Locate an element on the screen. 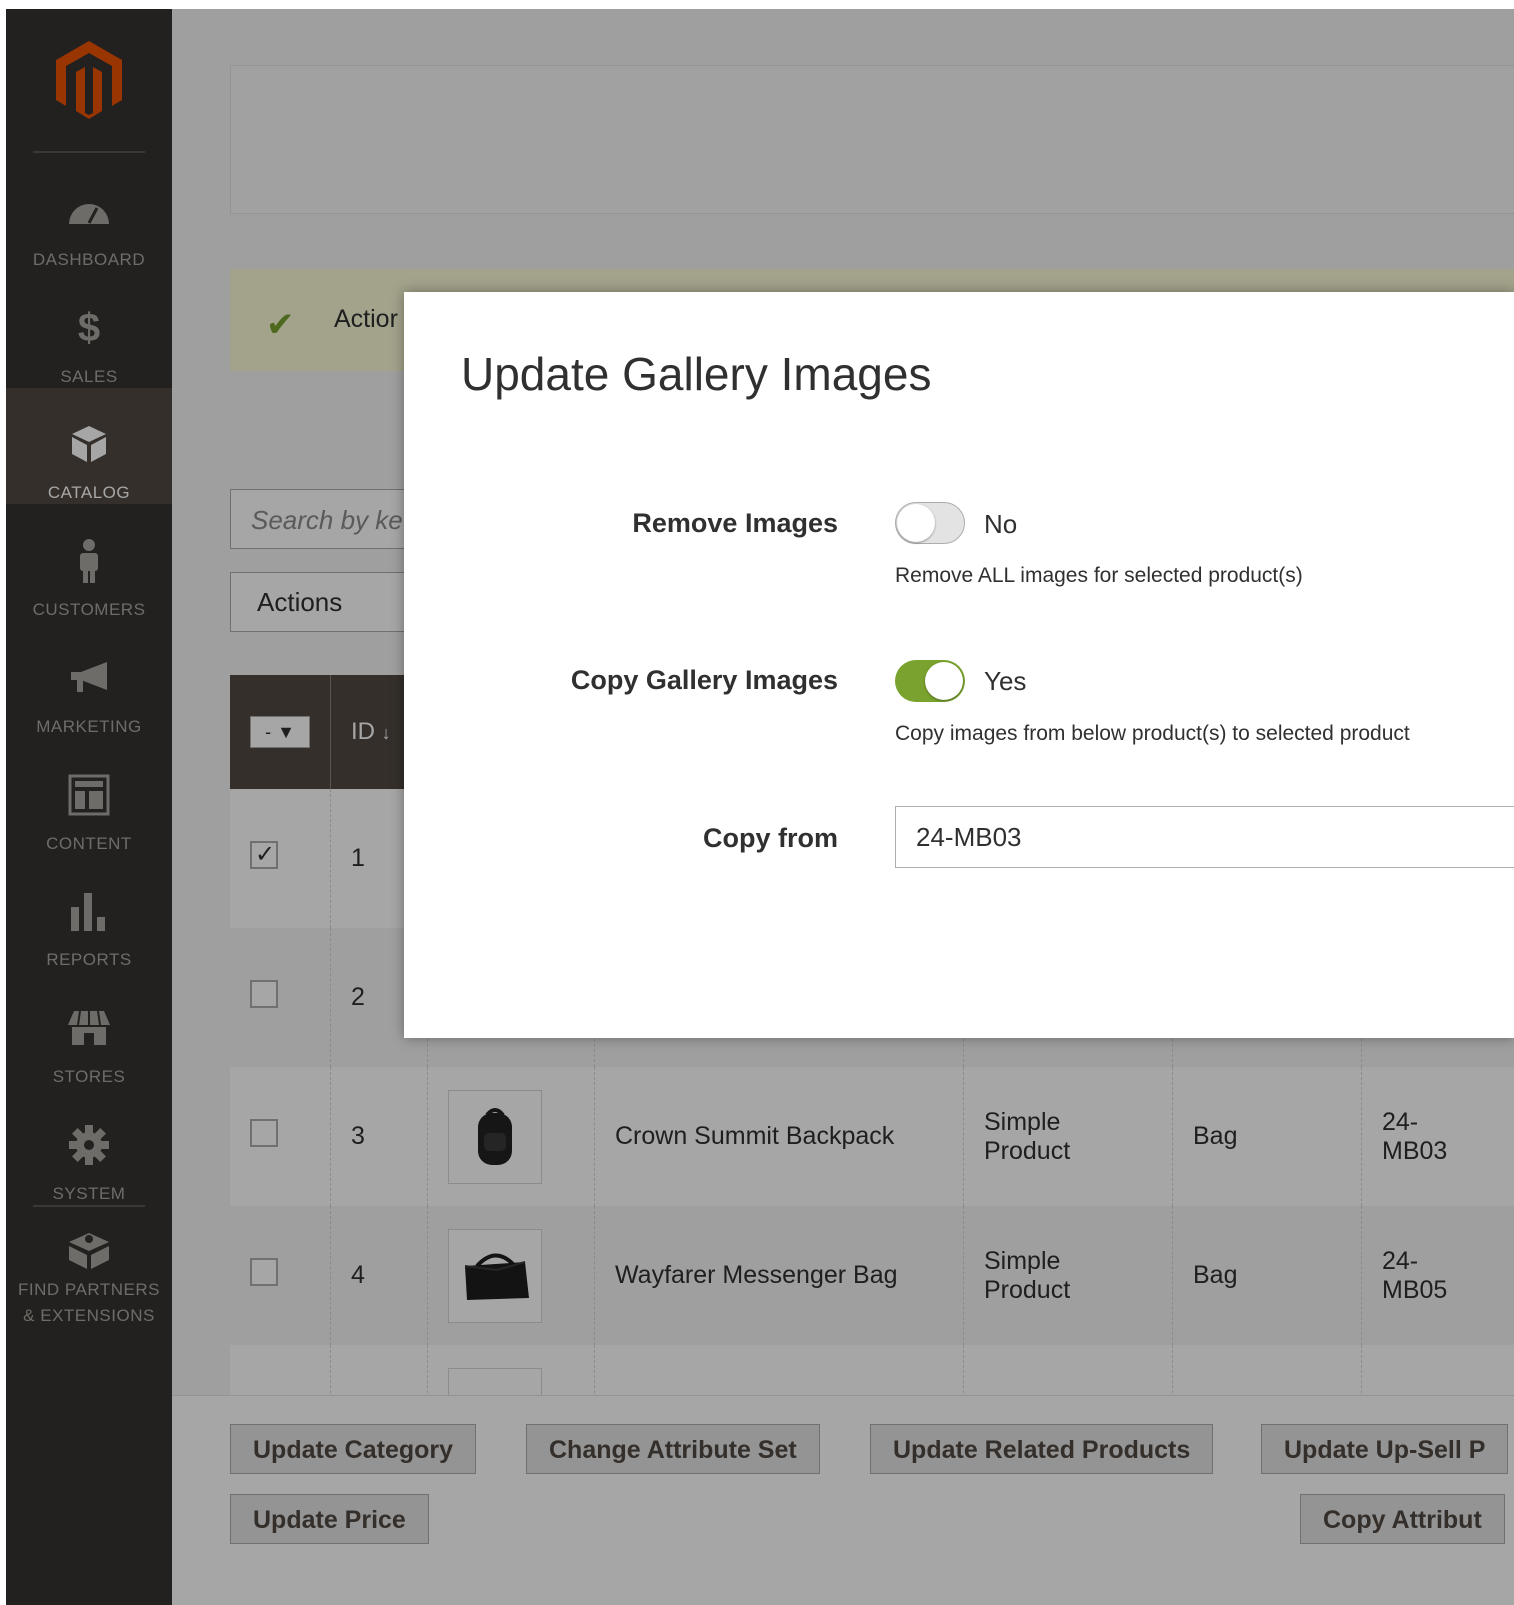  copy-gallery-images-value: Yes is located at coordinates (1005, 681).